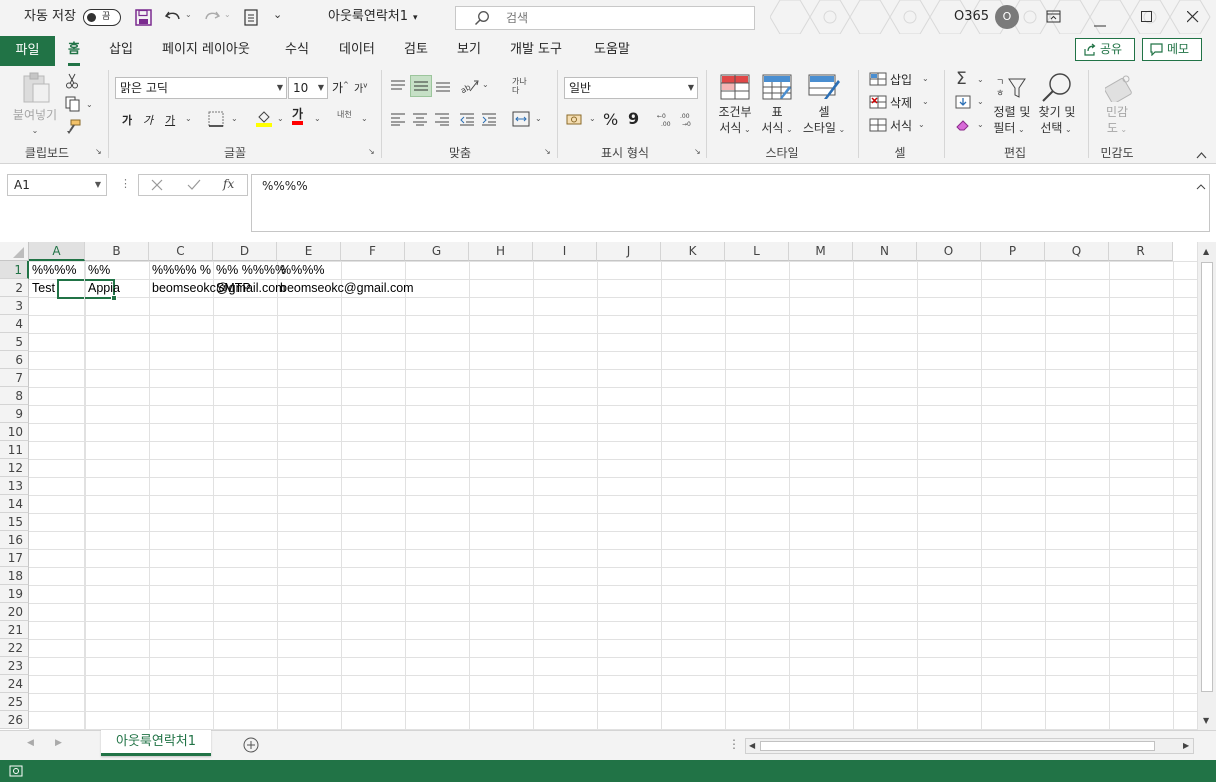  Describe the element at coordinates (357, 51) in the screenshot. I see `tab-data: 데이터` at that location.